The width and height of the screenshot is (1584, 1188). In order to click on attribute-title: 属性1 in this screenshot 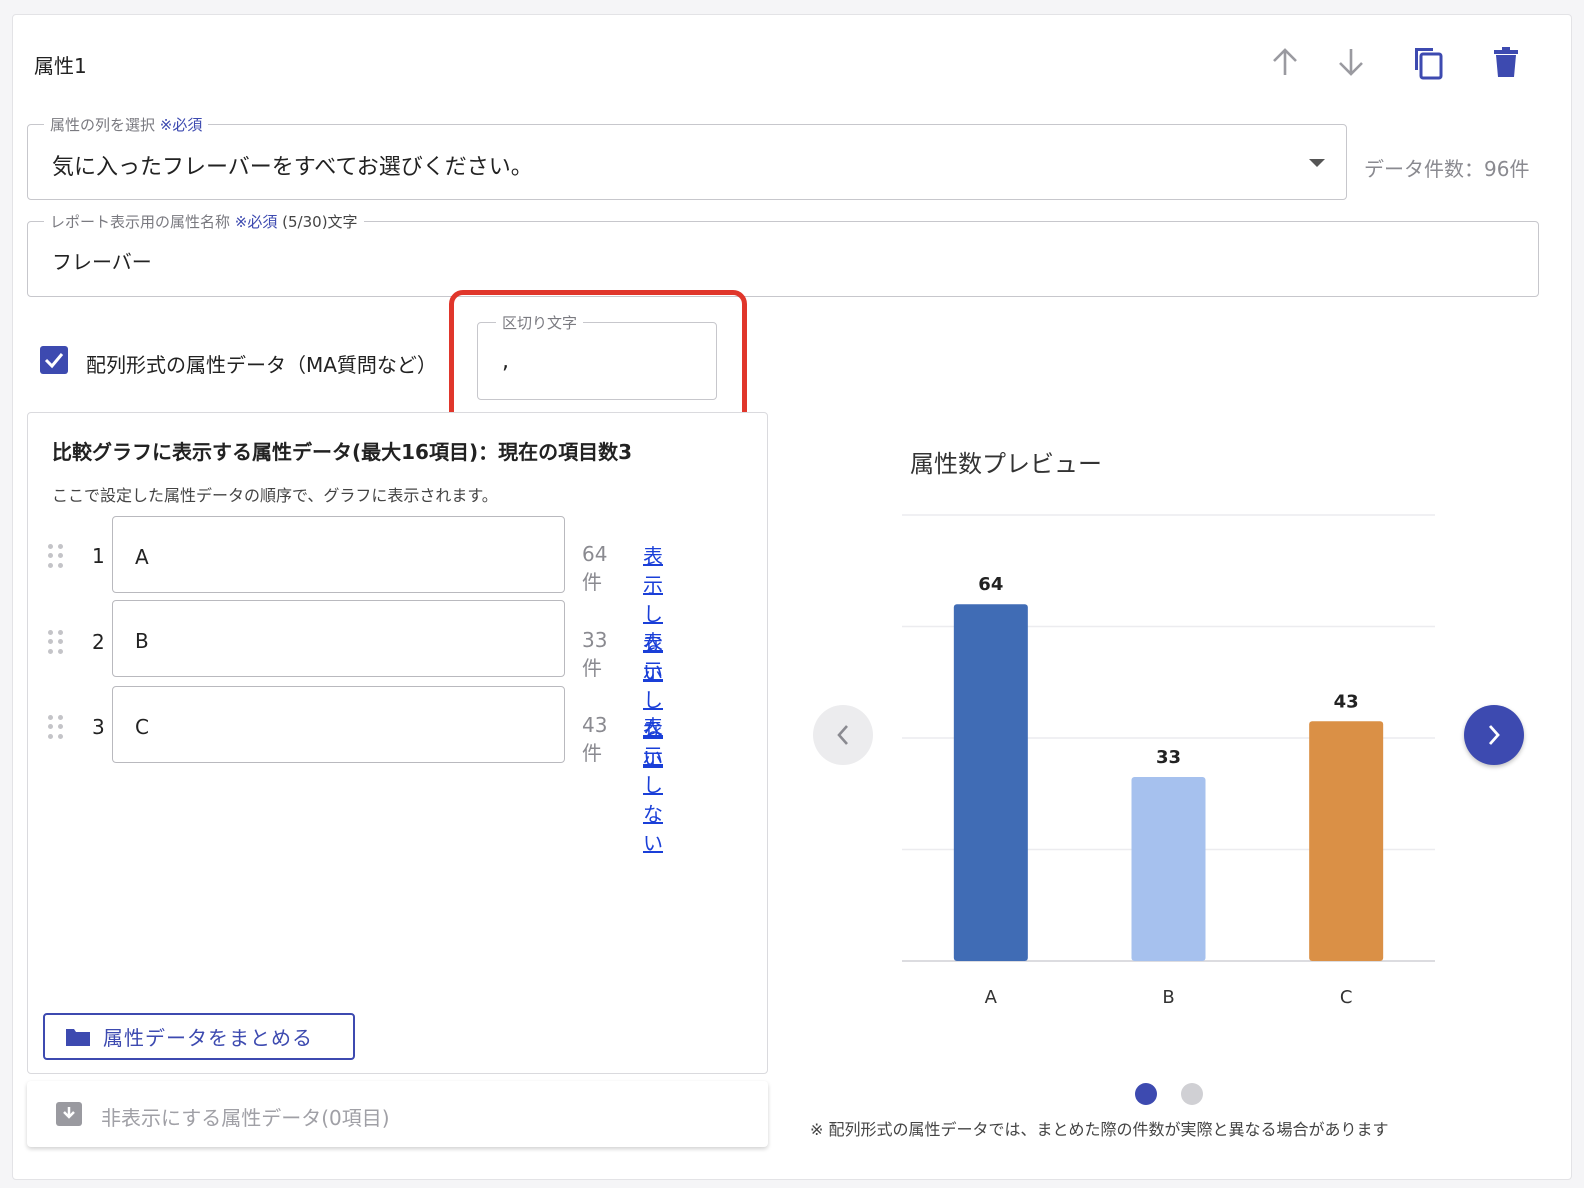, I will do `click(60, 66)`.